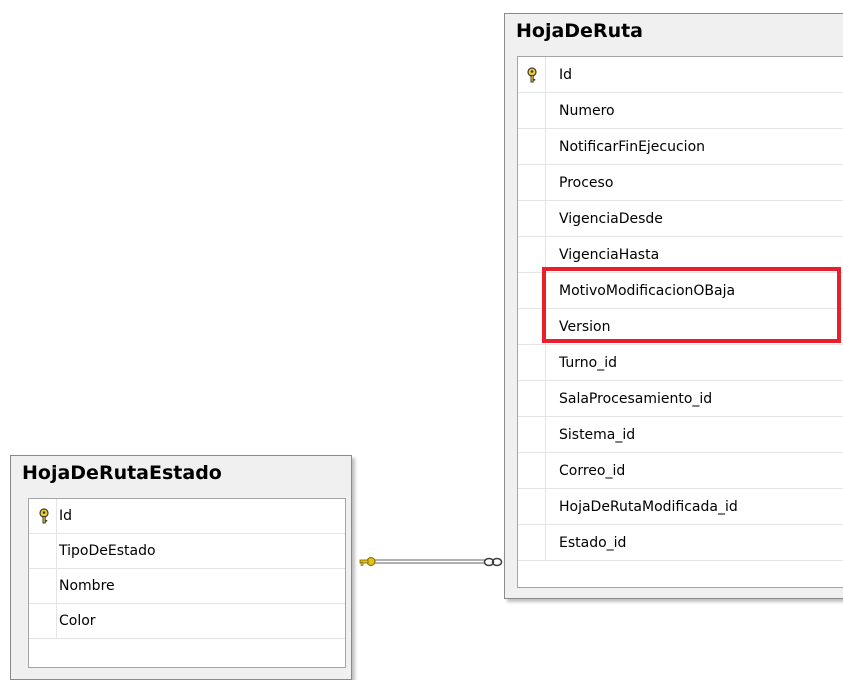 The height and width of the screenshot is (680, 843). What do you see at coordinates (367, 561) in the screenshot?
I see `key-icon` at bounding box center [367, 561].